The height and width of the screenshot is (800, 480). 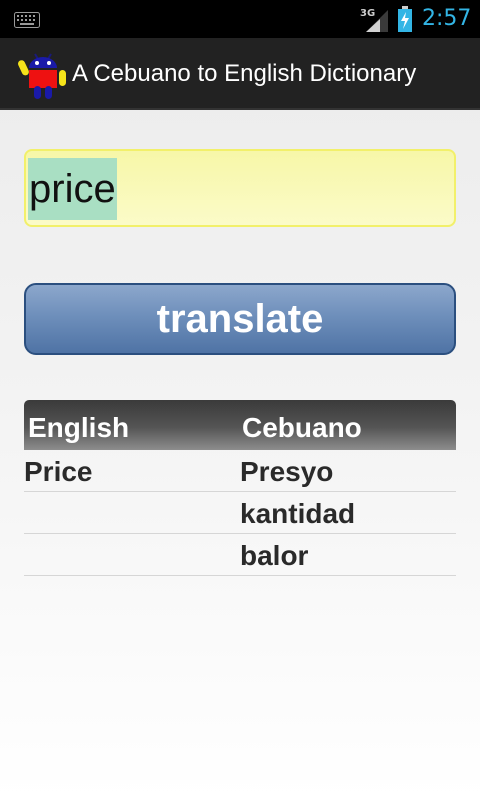 What do you see at coordinates (240, 319) in the screenshot?
I see `translate-button: translate` at bounding box center [240, 319].